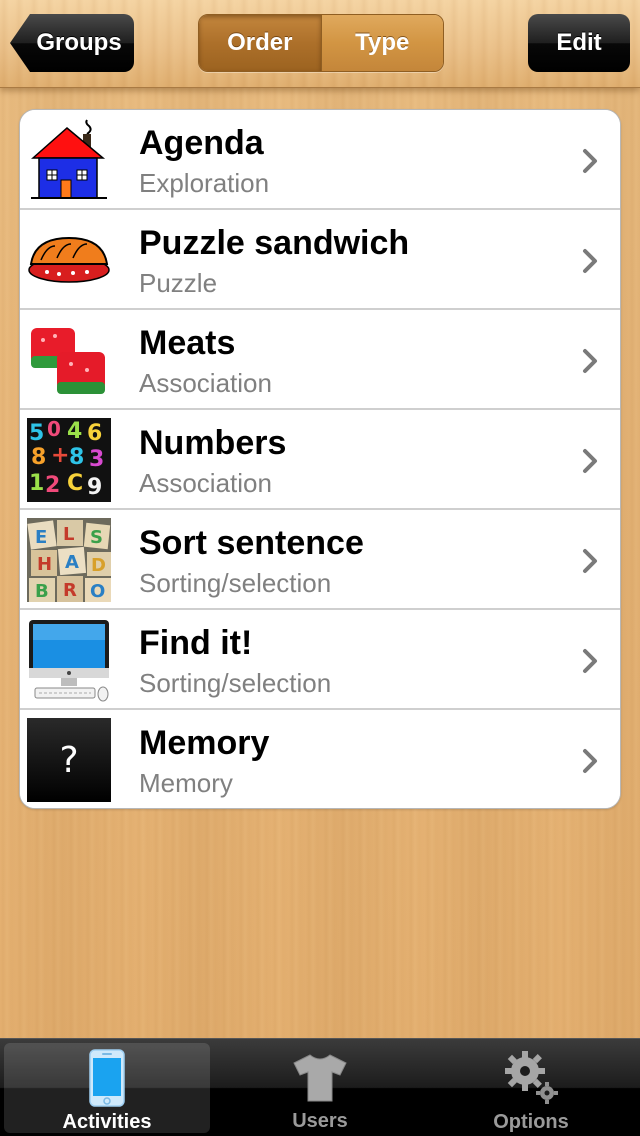  I want to click on svg-text: 5, so click(36, 433).